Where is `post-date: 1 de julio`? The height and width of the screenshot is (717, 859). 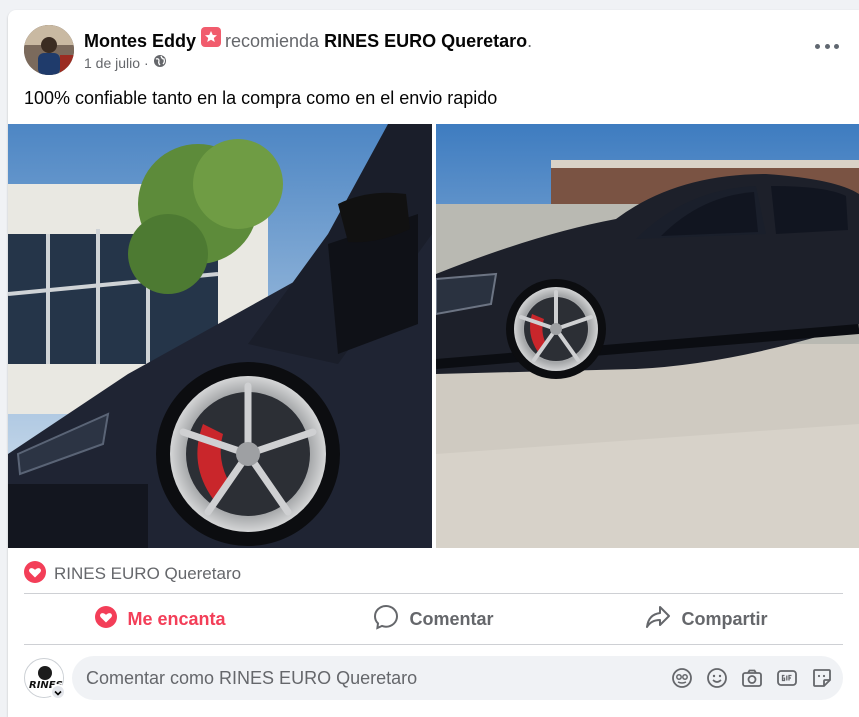 post-date: 1 de julio is located at coordinates (112, 63).